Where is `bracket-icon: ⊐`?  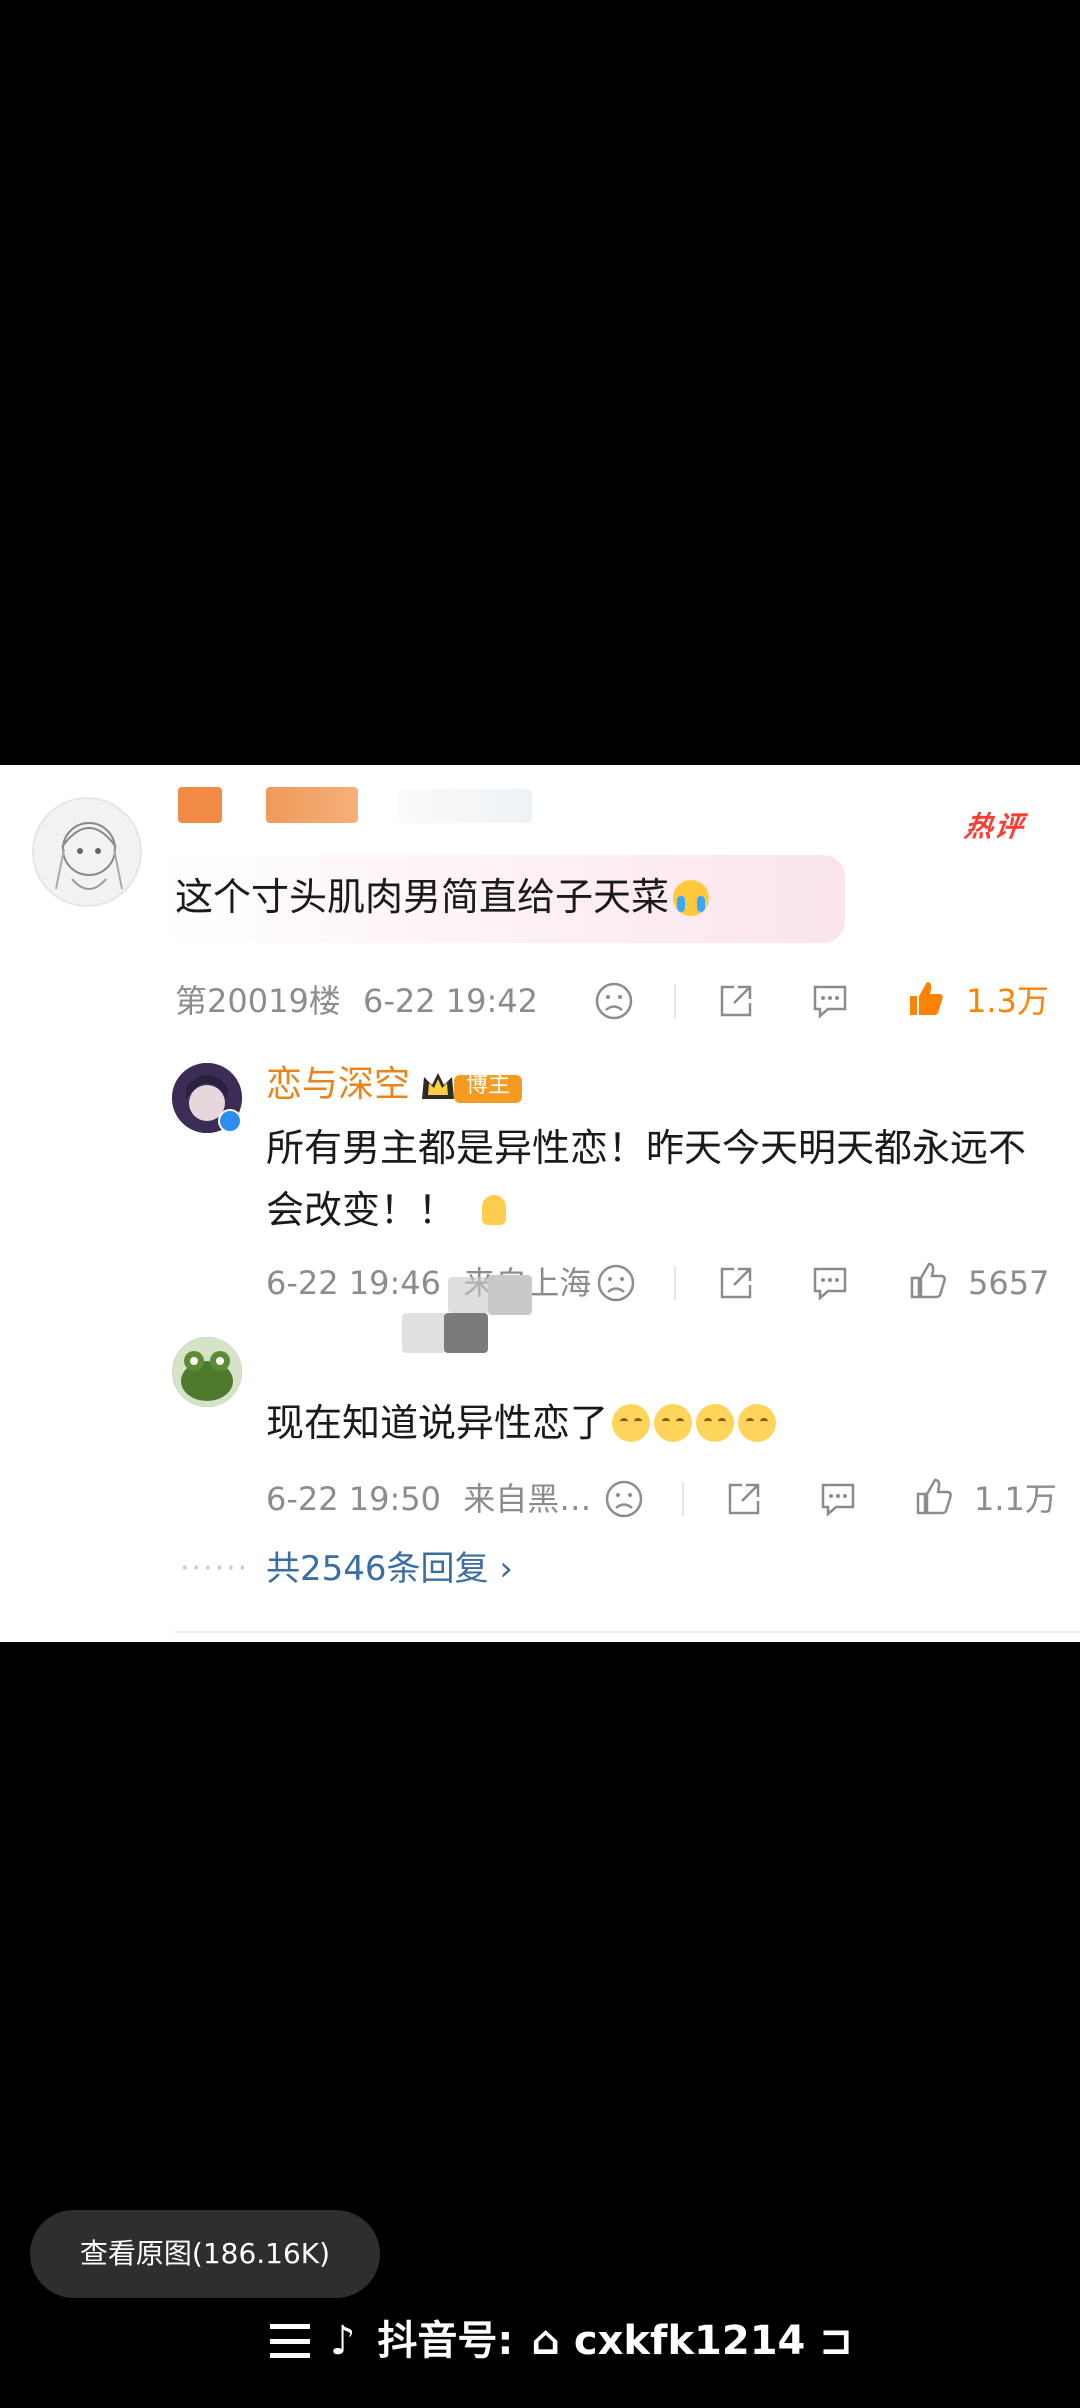
bracket-icon: ⊐ is located at coordinates (836, 2341).